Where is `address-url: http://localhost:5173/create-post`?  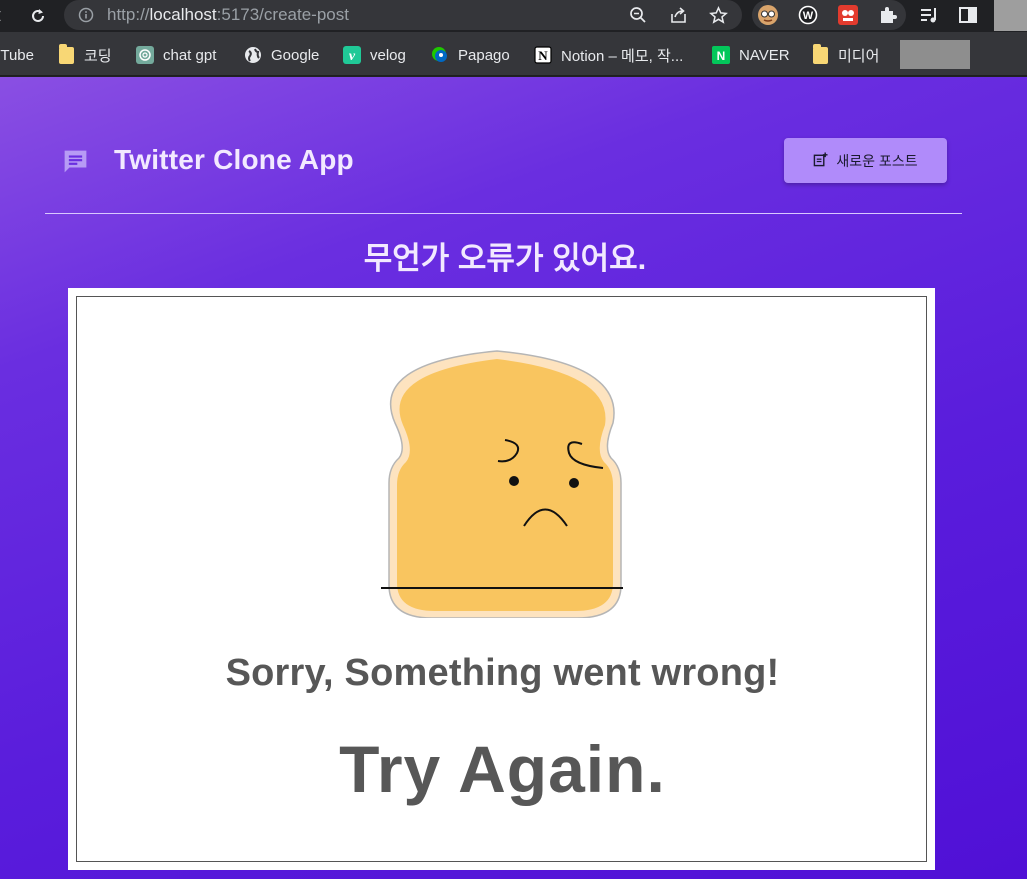 address-url: http://localhost:5173/create-post is located at coordinates (228, 15).